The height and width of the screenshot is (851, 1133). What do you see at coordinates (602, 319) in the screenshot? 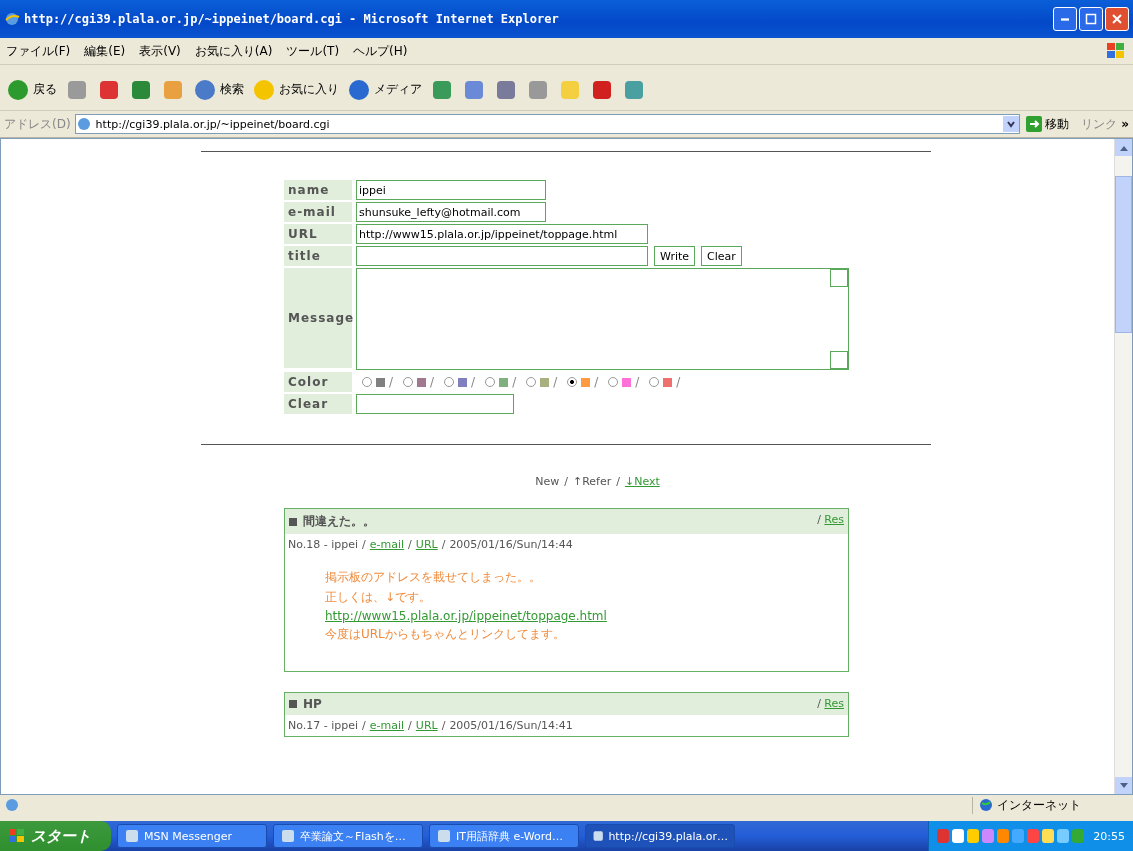
I see `message-field` at bounding box center [602, 319].